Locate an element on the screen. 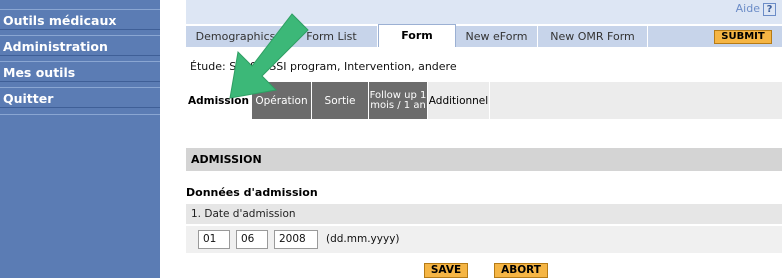  section-header: ADMISSION is located at coordinates (484, 159).